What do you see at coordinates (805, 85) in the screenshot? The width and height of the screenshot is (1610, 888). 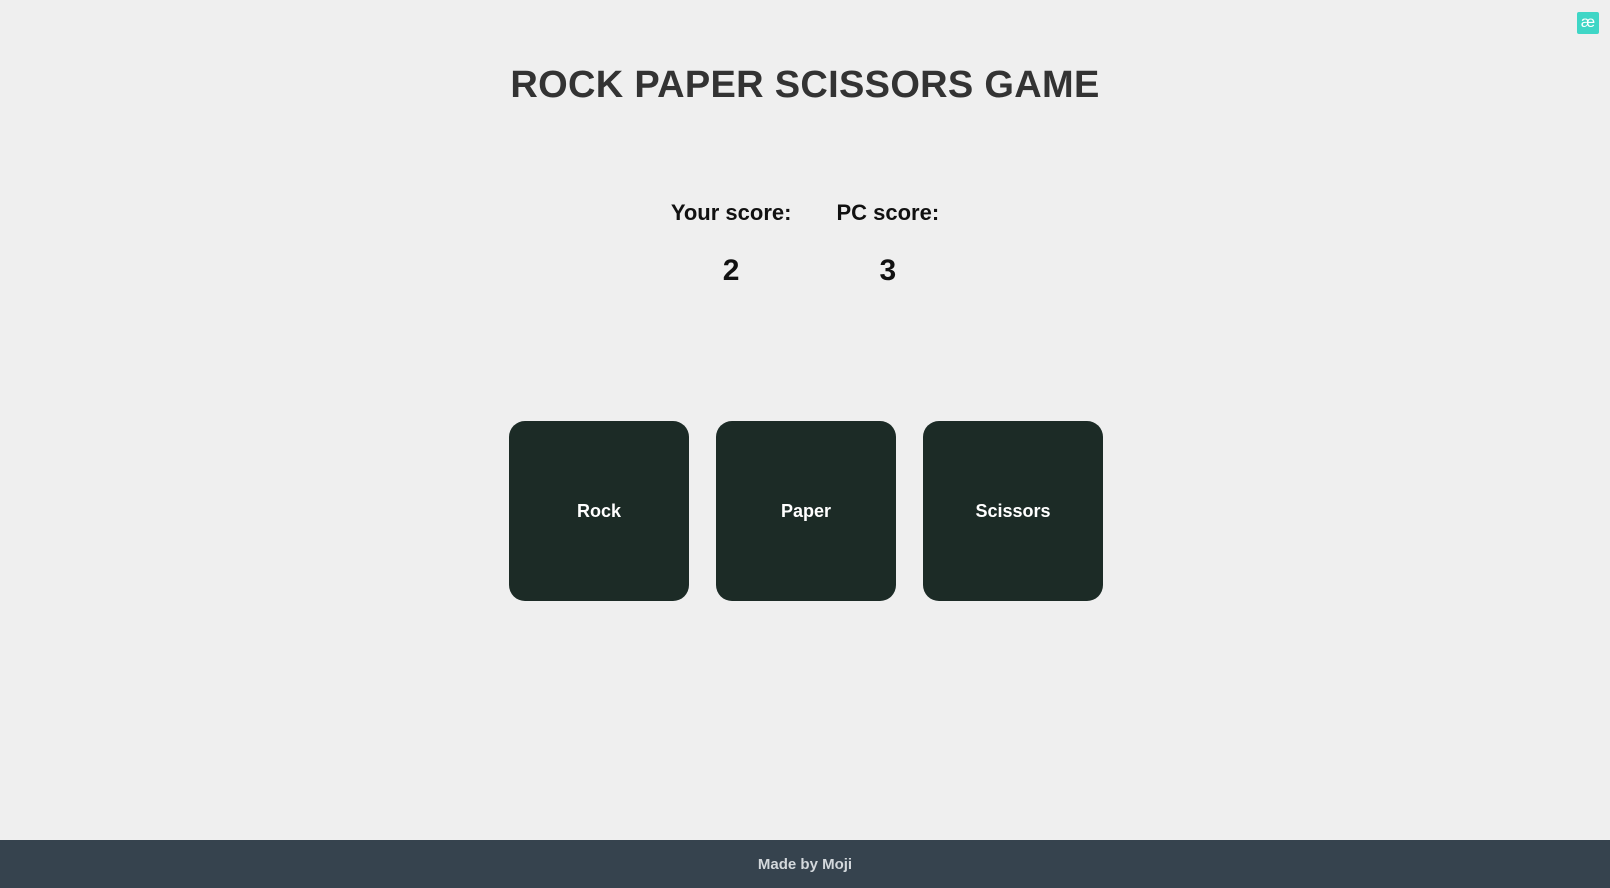 I see `page-title: ROCK PAPER SCISSORS GAME` at bounding box center [805, 85].